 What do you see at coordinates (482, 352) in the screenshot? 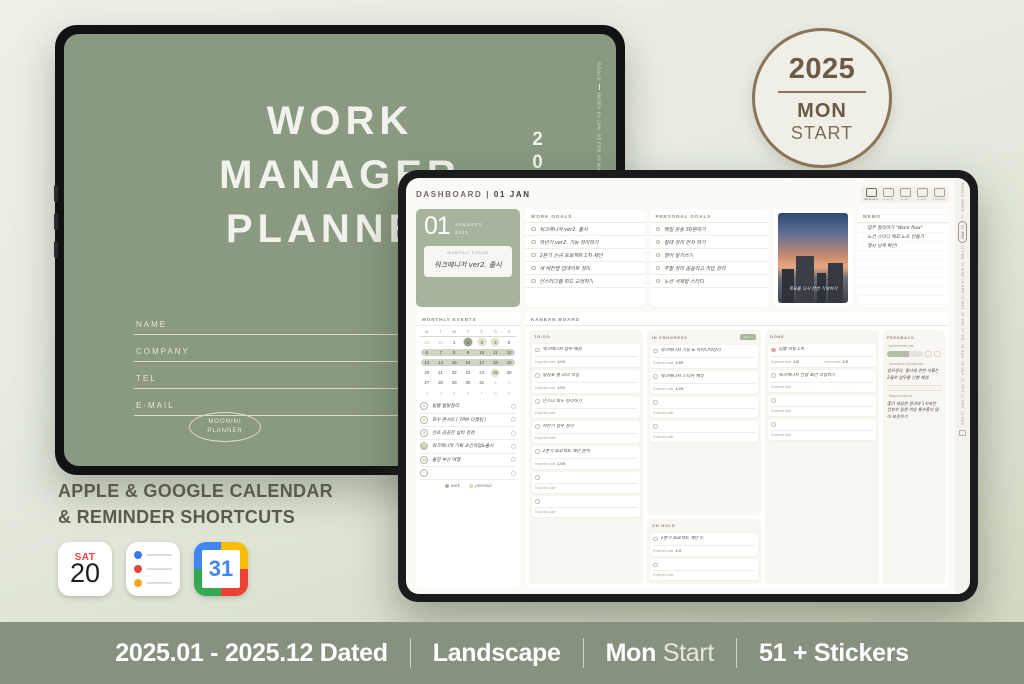
I see `calendar-day: 10` at bounding box center [482, 352].